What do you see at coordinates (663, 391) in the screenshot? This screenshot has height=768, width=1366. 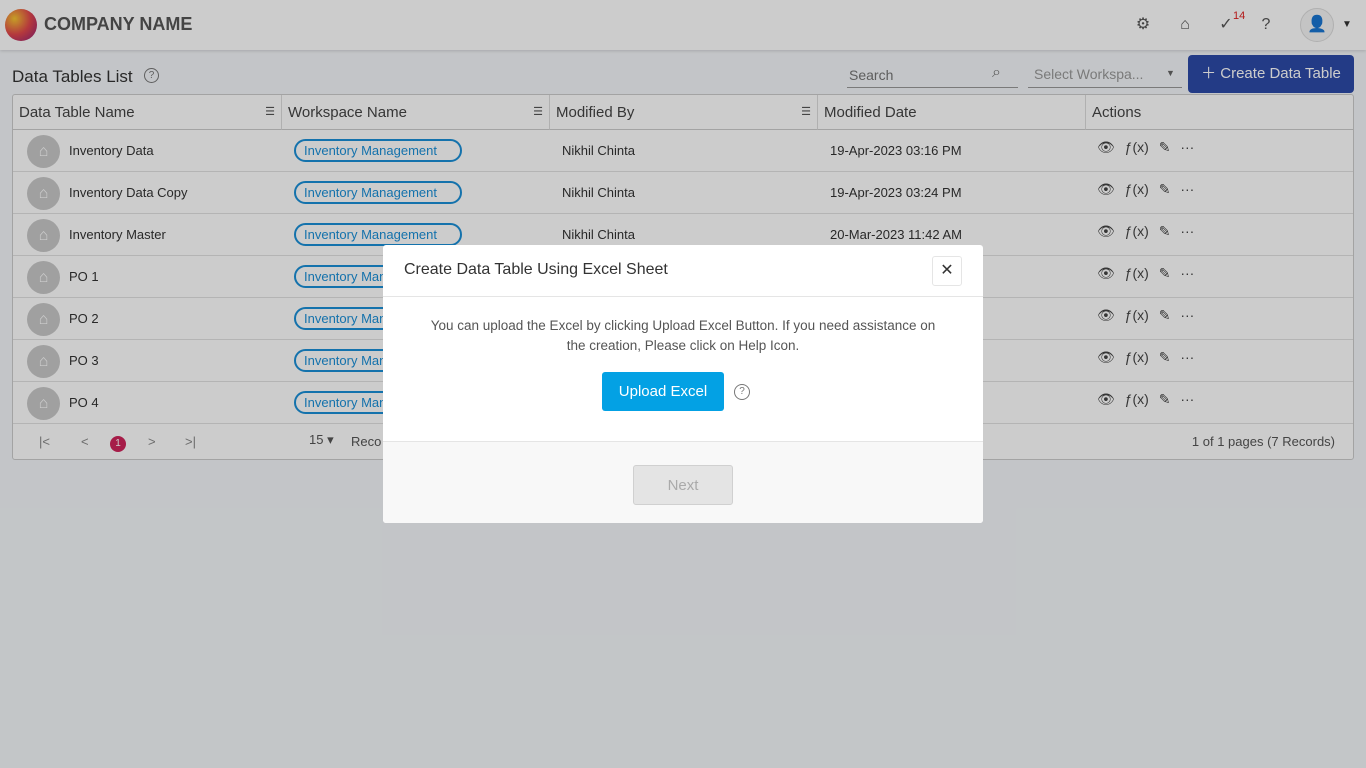 I see `upload-excel-button: Upload Excel` at bounding box center [663, 391].